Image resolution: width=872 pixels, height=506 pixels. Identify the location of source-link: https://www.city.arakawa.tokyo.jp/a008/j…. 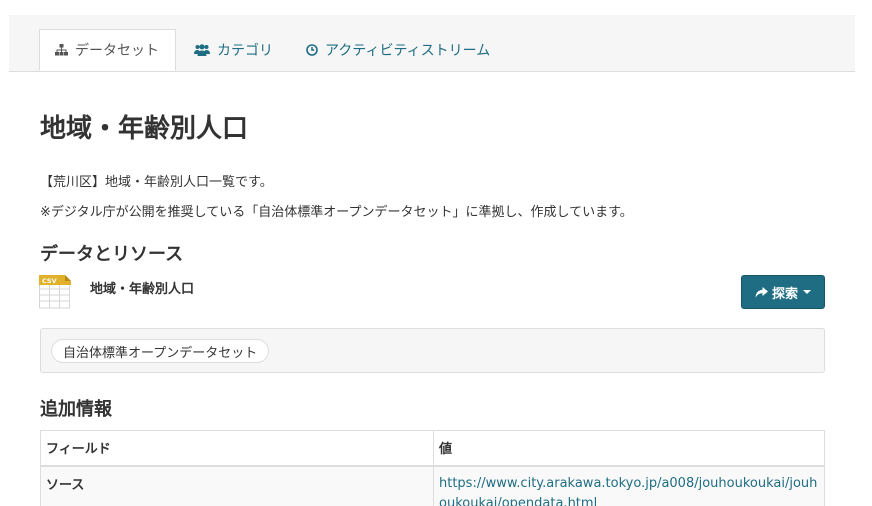
(628, 491).